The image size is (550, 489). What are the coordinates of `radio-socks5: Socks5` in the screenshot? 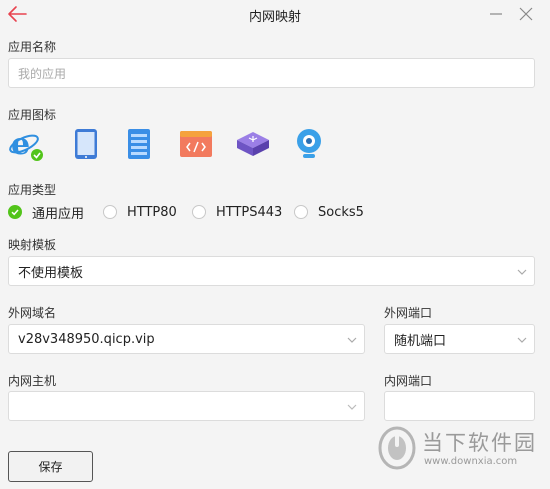 It's located at (329, 212).